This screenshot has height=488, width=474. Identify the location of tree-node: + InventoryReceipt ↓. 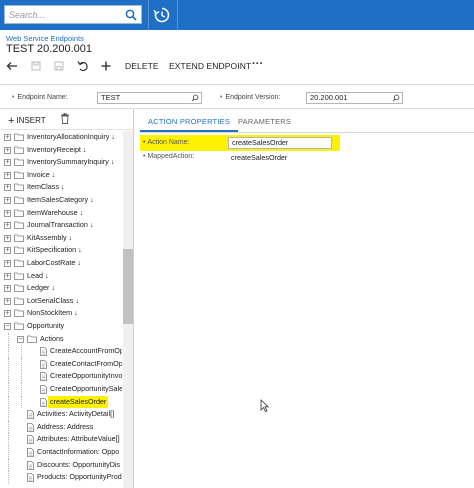
(61, 150).